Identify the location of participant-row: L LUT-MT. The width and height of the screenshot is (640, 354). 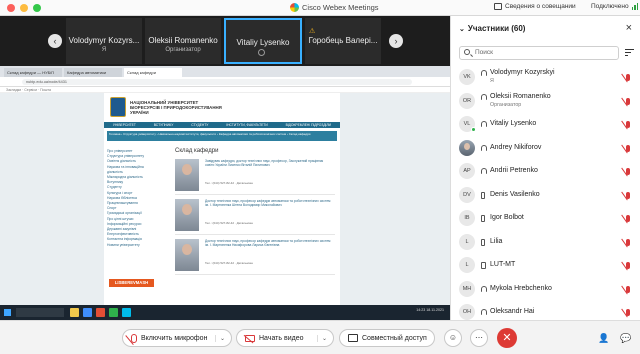
(545, 266).